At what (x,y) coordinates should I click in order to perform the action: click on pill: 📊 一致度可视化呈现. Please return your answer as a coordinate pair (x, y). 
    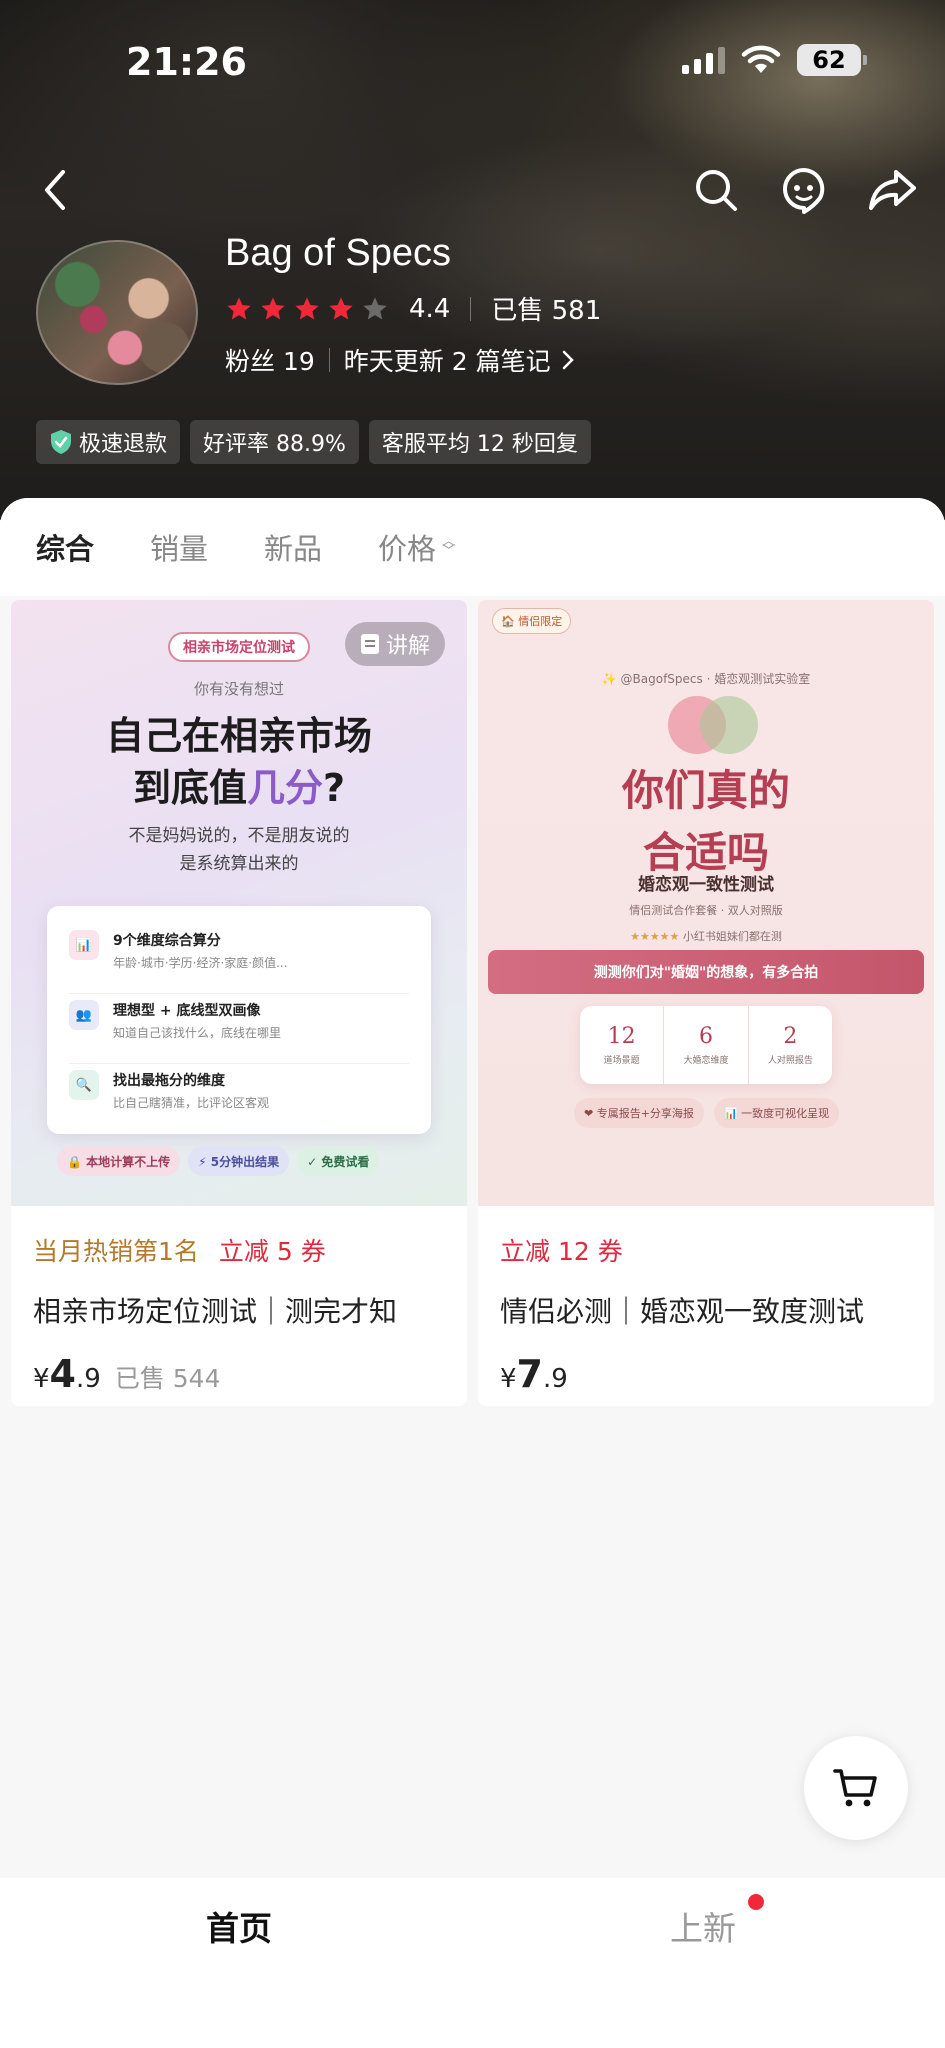
    Looking at the image, I should click on (776, 1113).